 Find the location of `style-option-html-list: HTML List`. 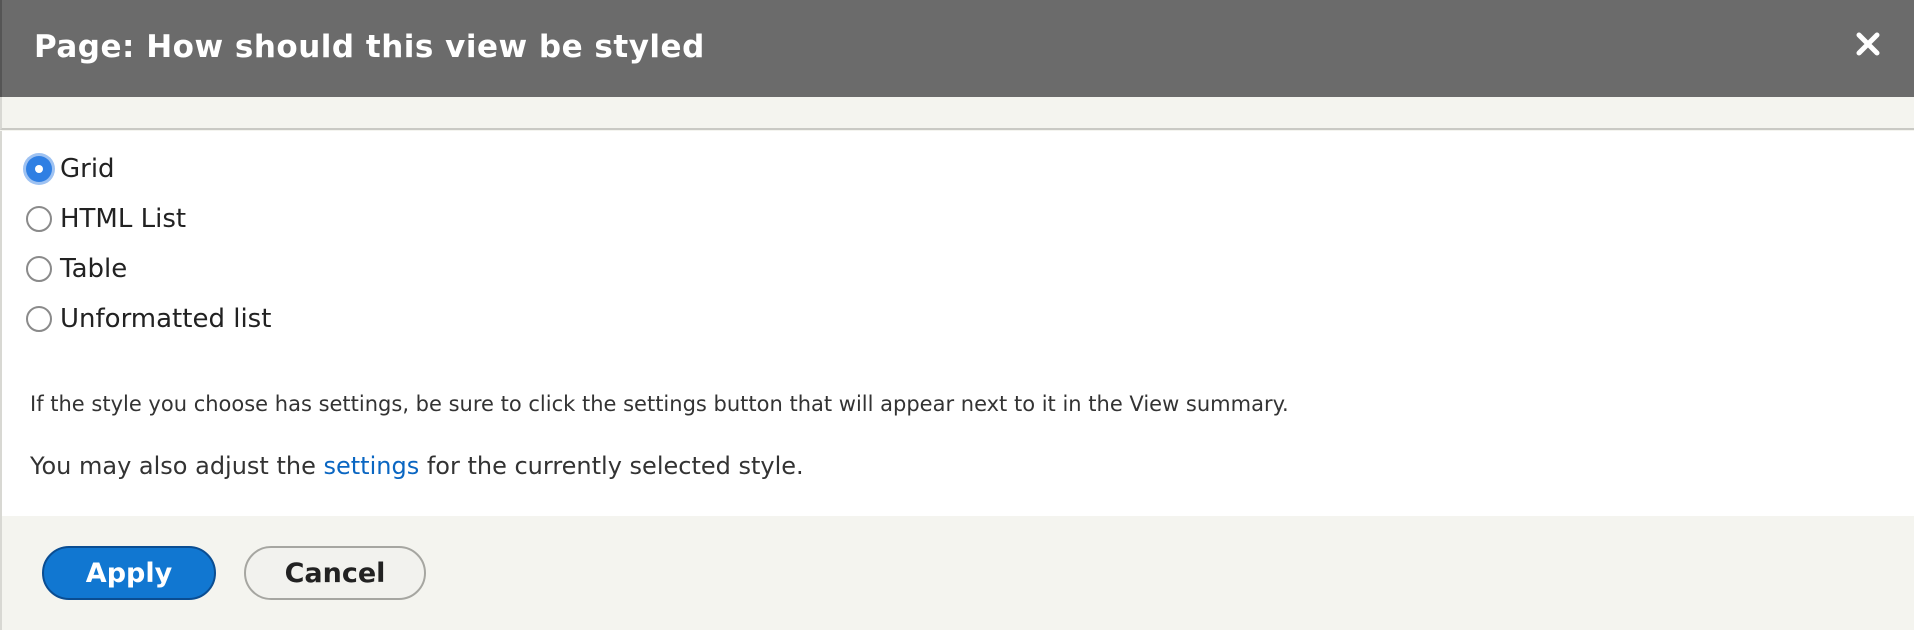

style-option-html-list: HTML List is located at coordinates (106, 219).